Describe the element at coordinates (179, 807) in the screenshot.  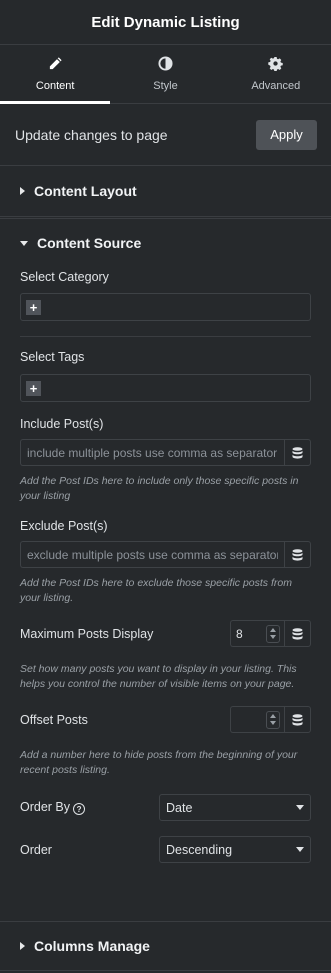
I see `order-by-value: Date` at that location.